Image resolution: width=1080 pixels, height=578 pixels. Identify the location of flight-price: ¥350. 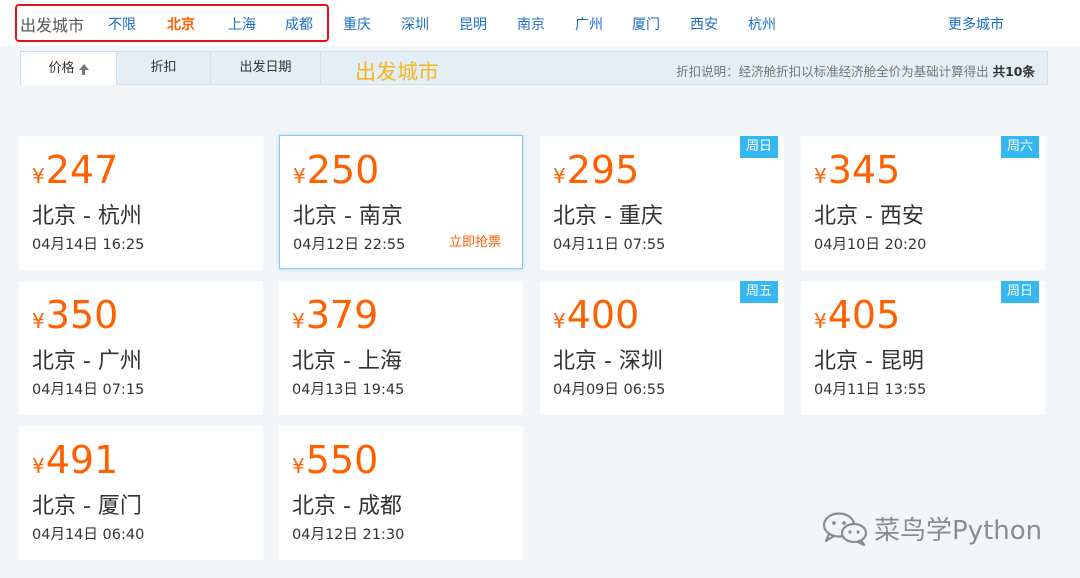
(75, 315).